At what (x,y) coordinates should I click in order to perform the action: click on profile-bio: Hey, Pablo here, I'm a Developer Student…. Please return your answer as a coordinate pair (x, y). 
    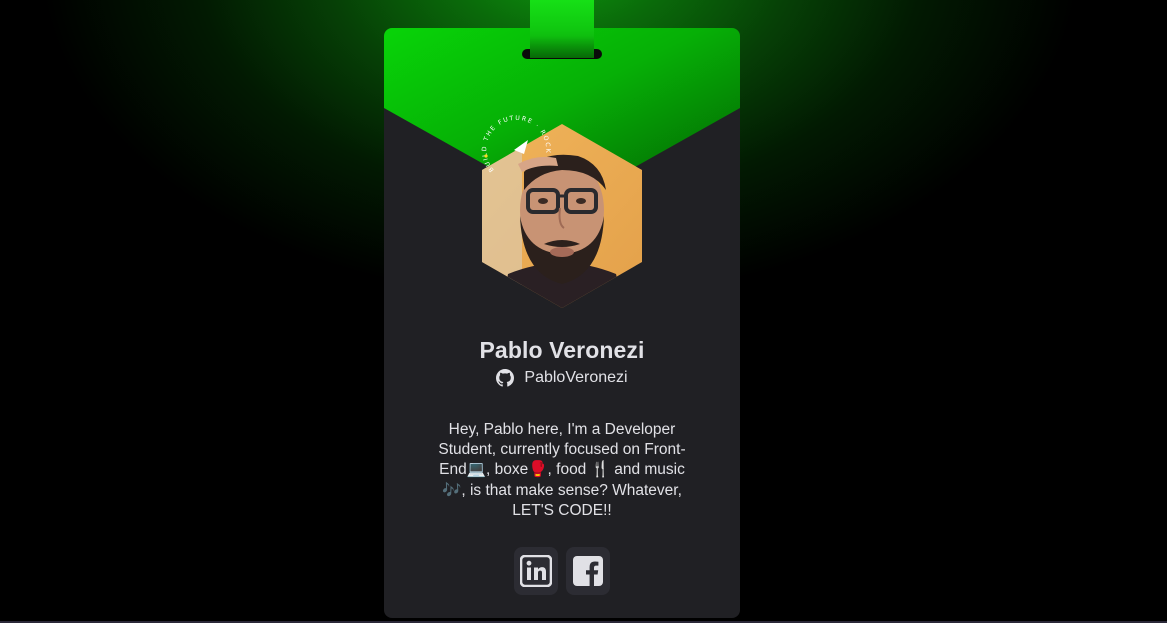
    Looking at the image, I should click on (562, 470).